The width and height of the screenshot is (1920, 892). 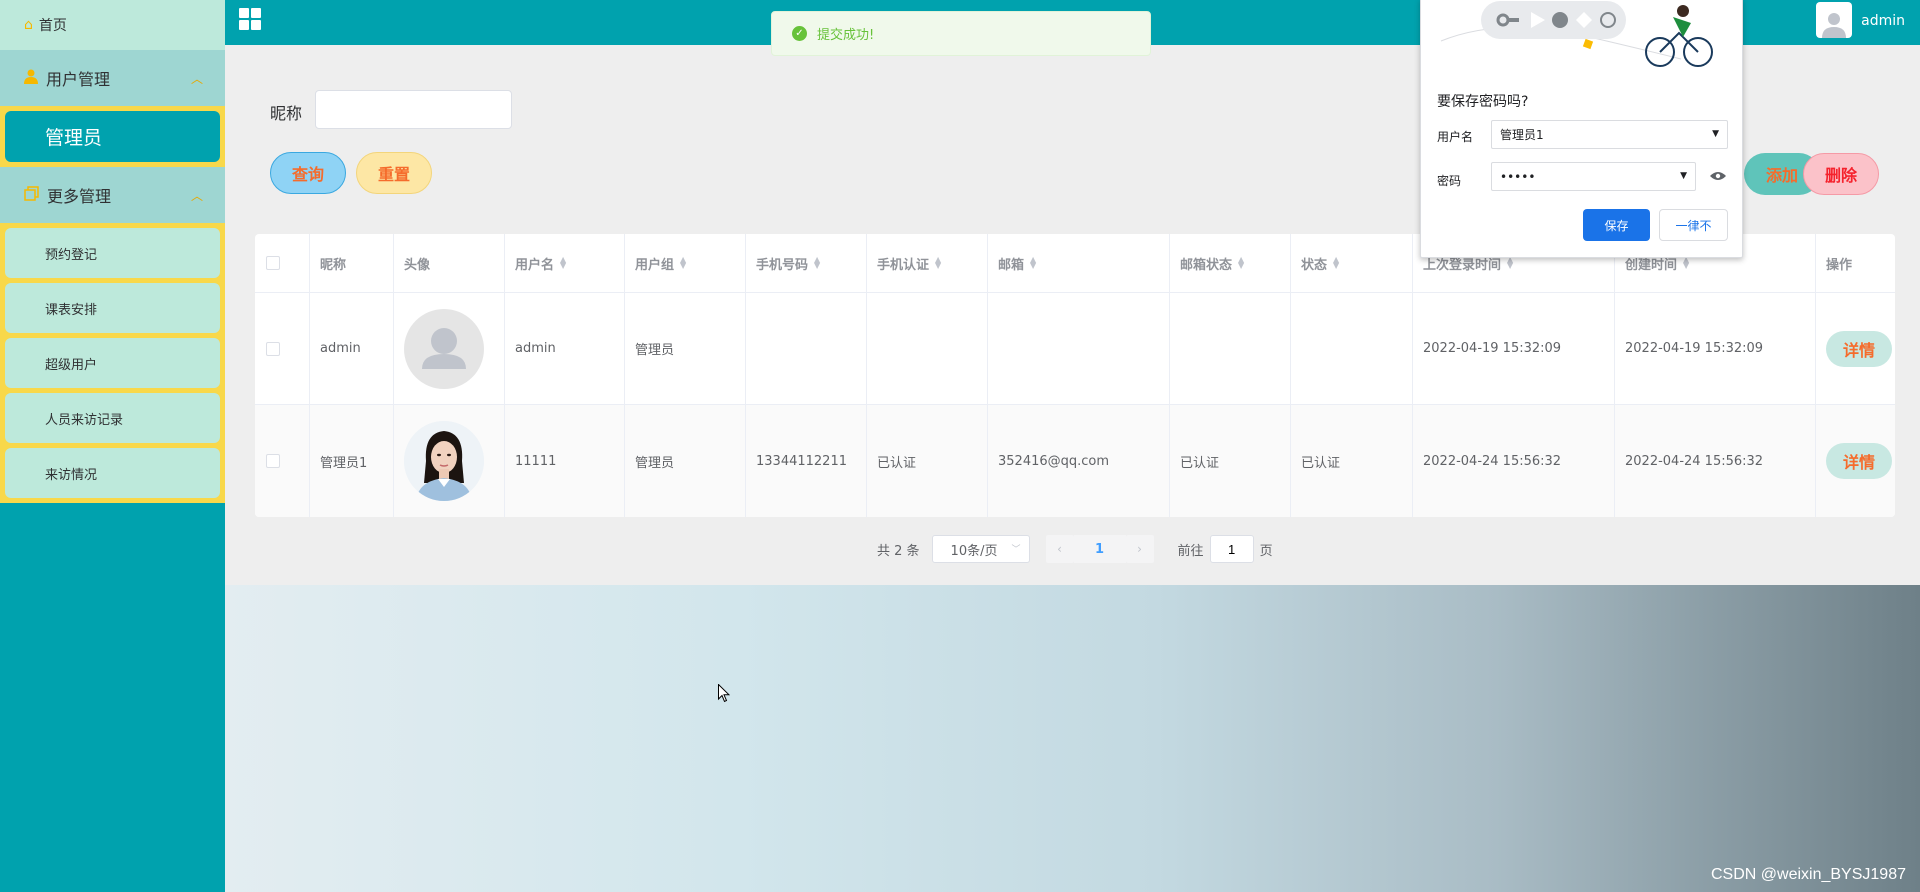 I want to click on page-size-select: 10条/页 ﹀, so click(x=980, y=549).